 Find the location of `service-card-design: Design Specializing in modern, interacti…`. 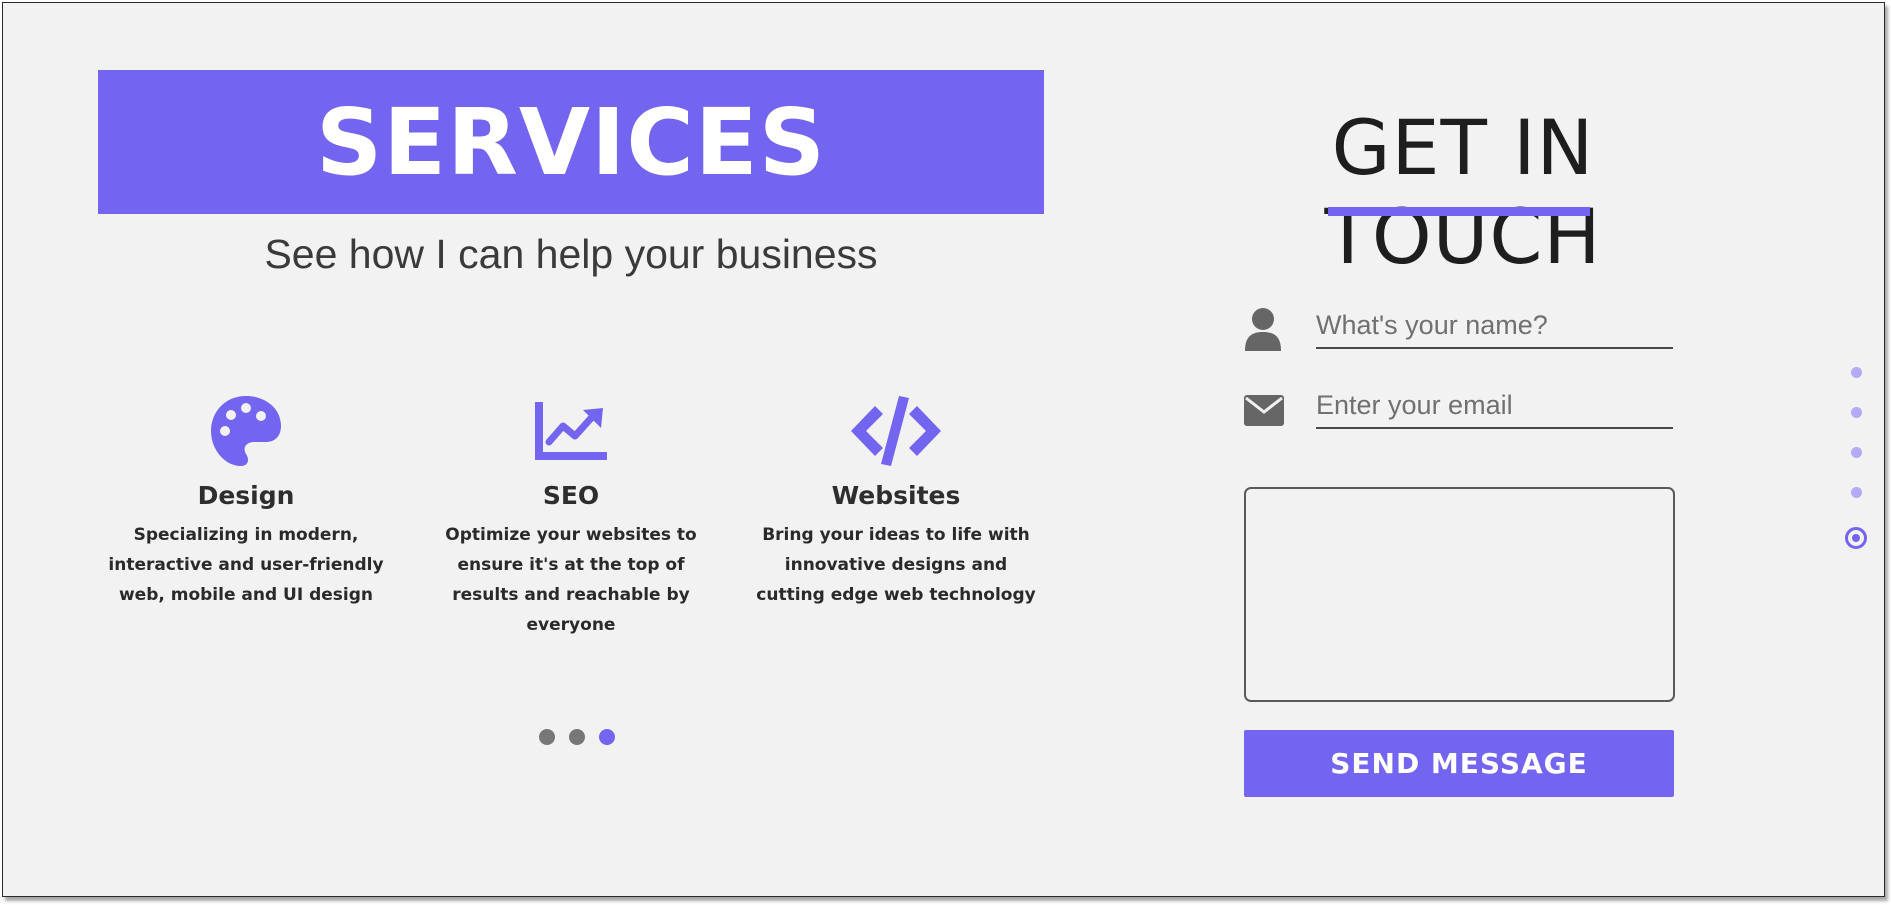

service-card-design: Design Specializing in modern, interacti… is located at coordinates (246, 501).